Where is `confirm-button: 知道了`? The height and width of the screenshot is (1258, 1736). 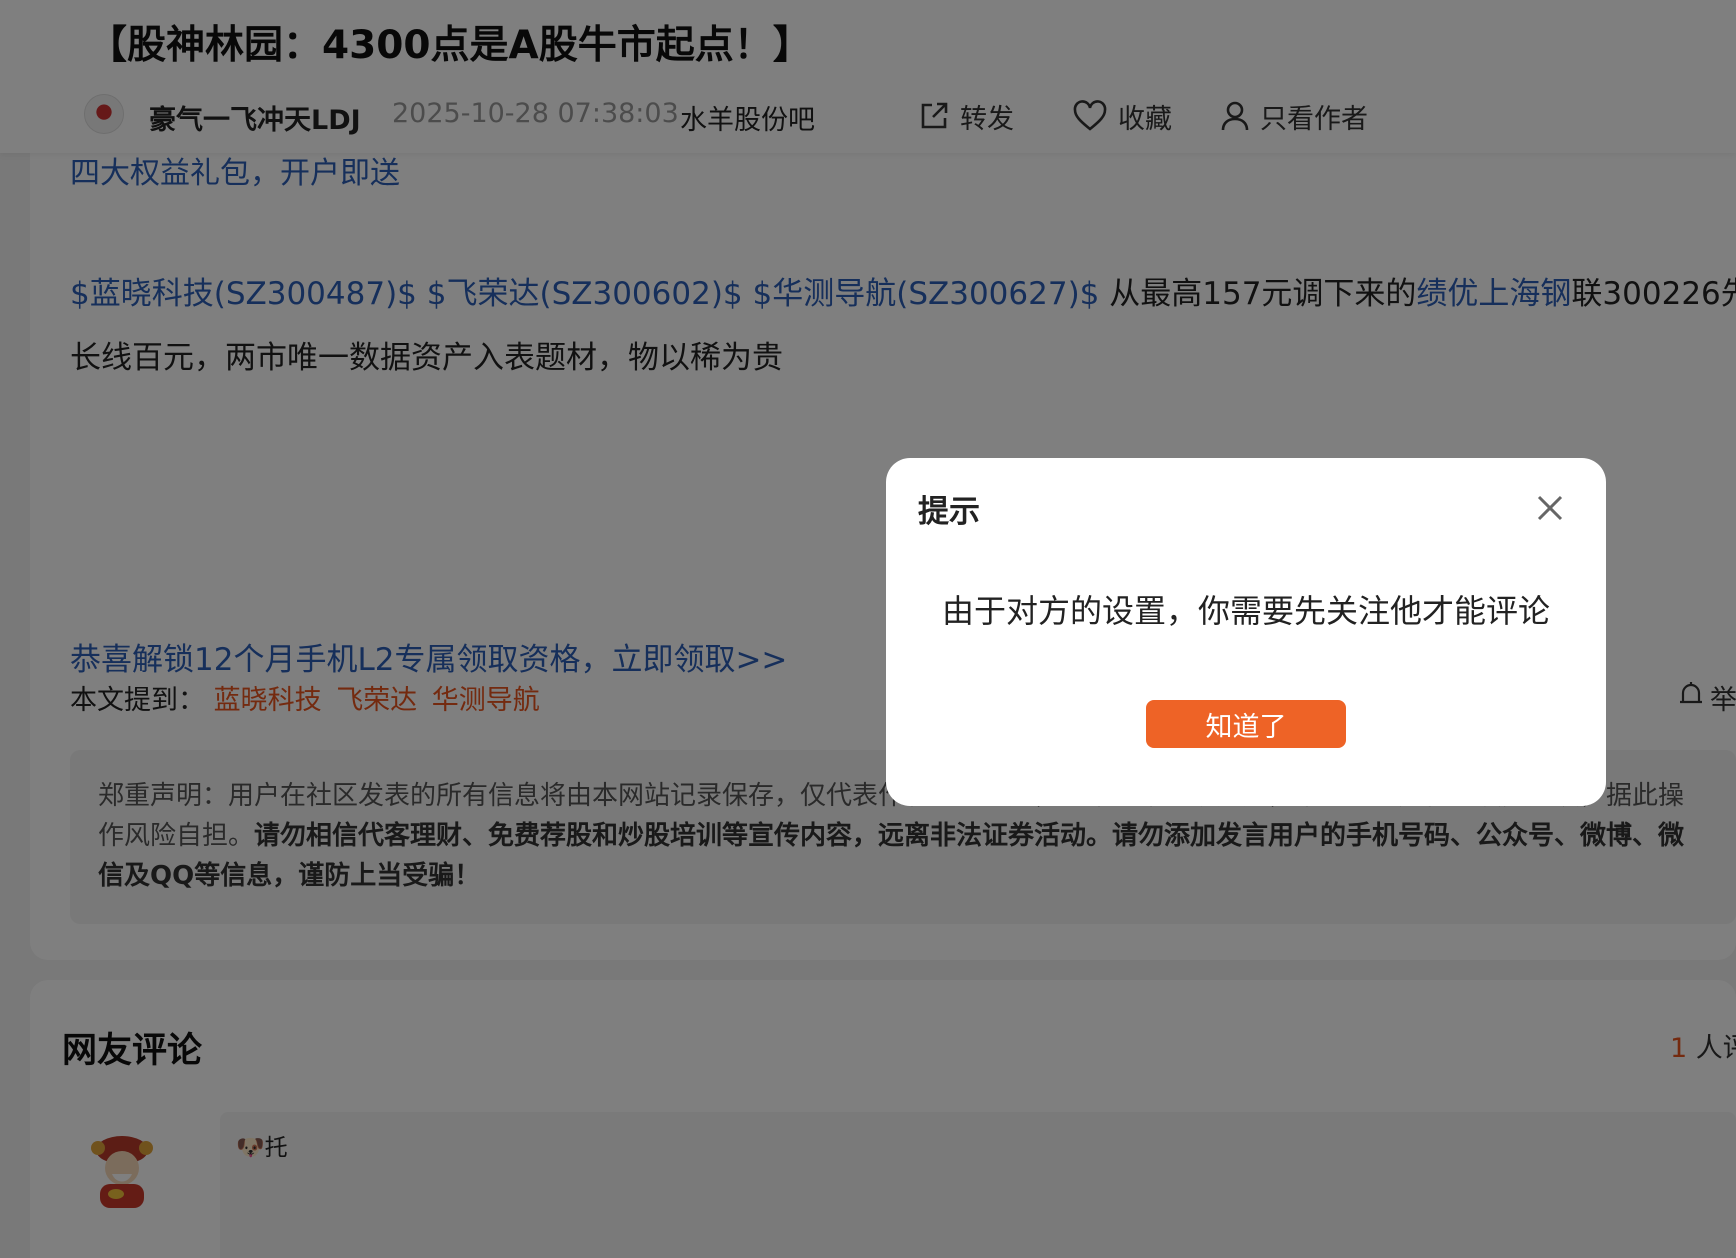
confirm-button: 知道了 is located at coordinates (1246, 724).